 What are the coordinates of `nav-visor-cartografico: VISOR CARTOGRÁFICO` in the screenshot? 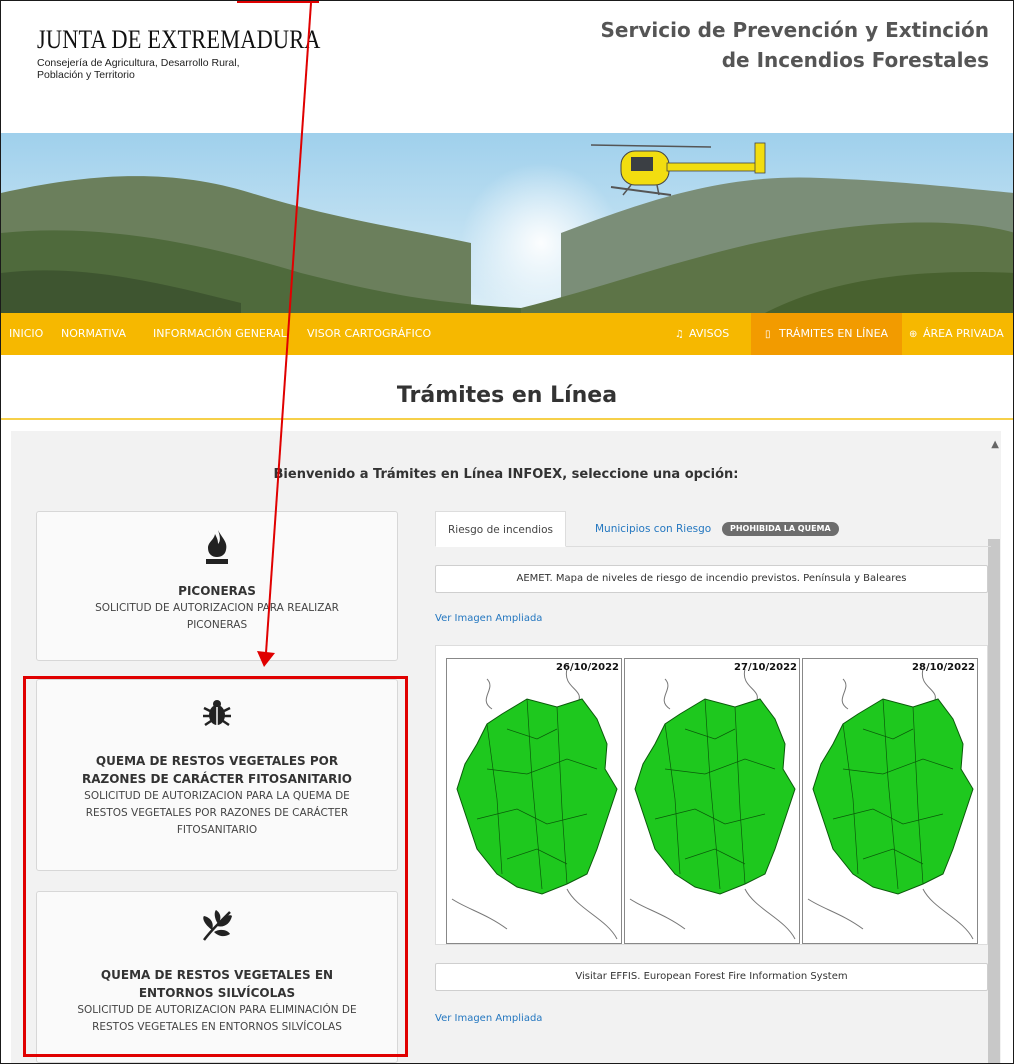 It's located at (369, 334).